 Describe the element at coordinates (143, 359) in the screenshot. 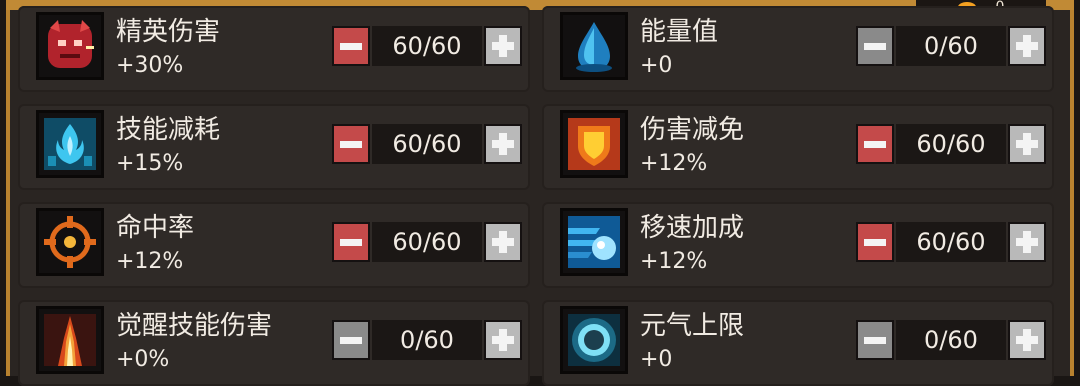

I see `talent-value: +0%` at that location.